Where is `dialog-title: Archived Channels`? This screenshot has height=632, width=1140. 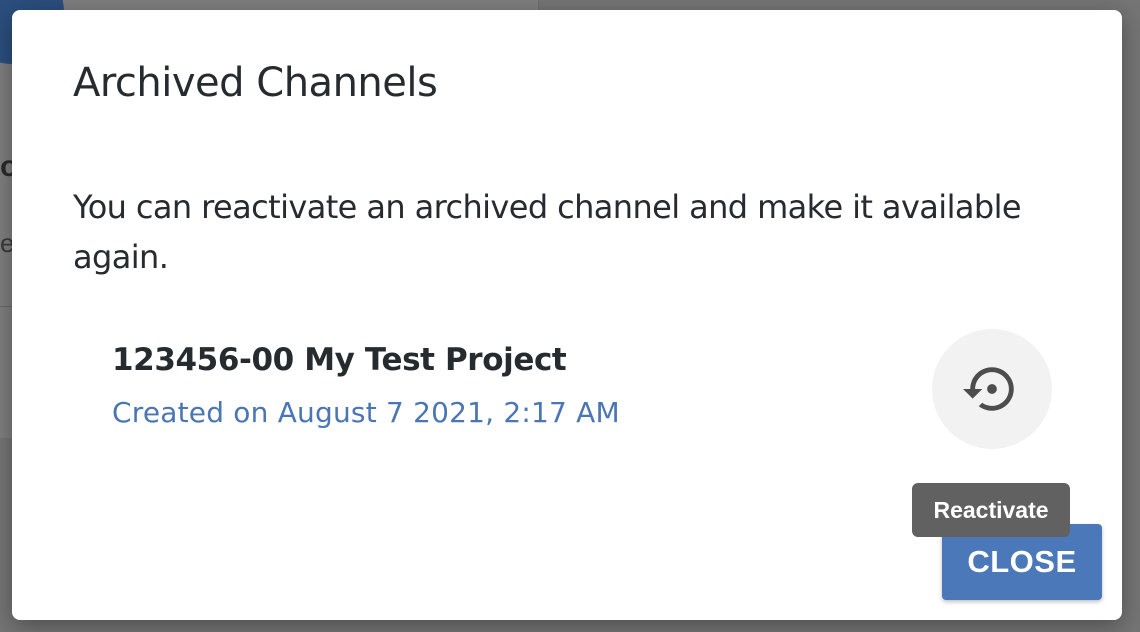 dialog-title: Archived Channels is located at coordinates (255, 83).